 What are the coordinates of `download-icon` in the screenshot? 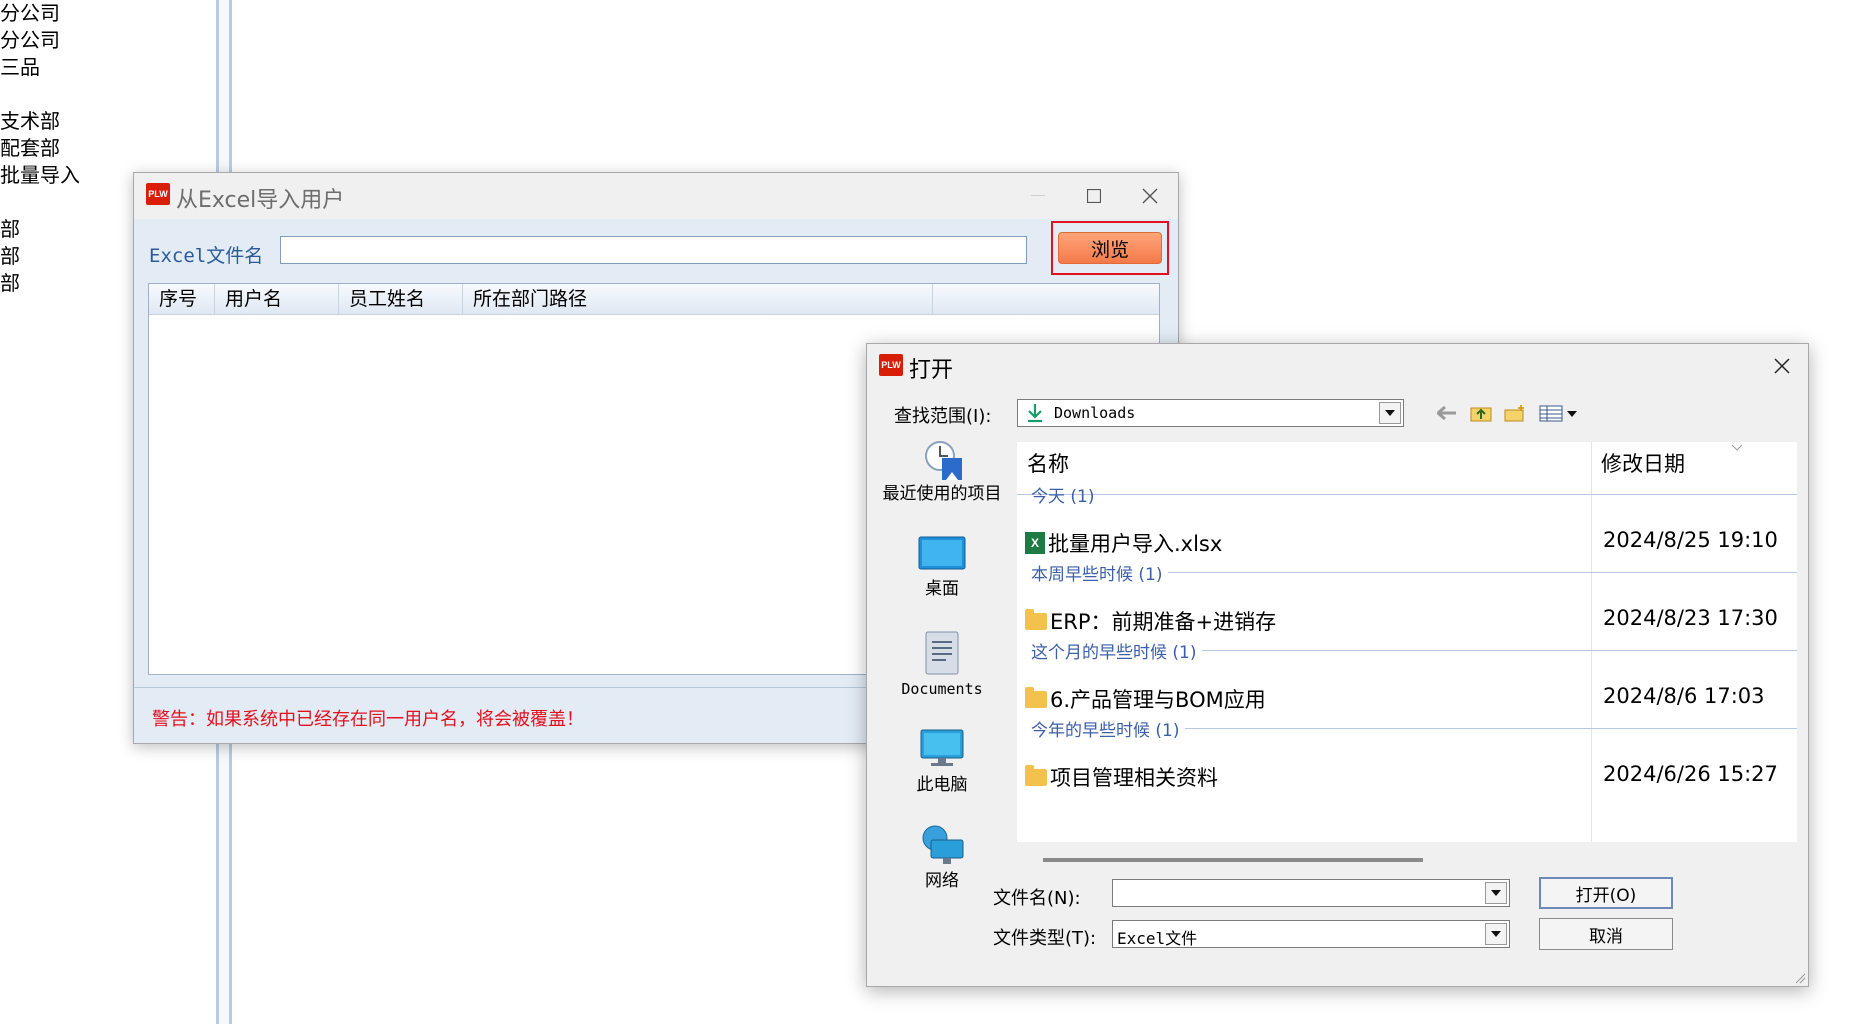 It's located at (1035, 413).